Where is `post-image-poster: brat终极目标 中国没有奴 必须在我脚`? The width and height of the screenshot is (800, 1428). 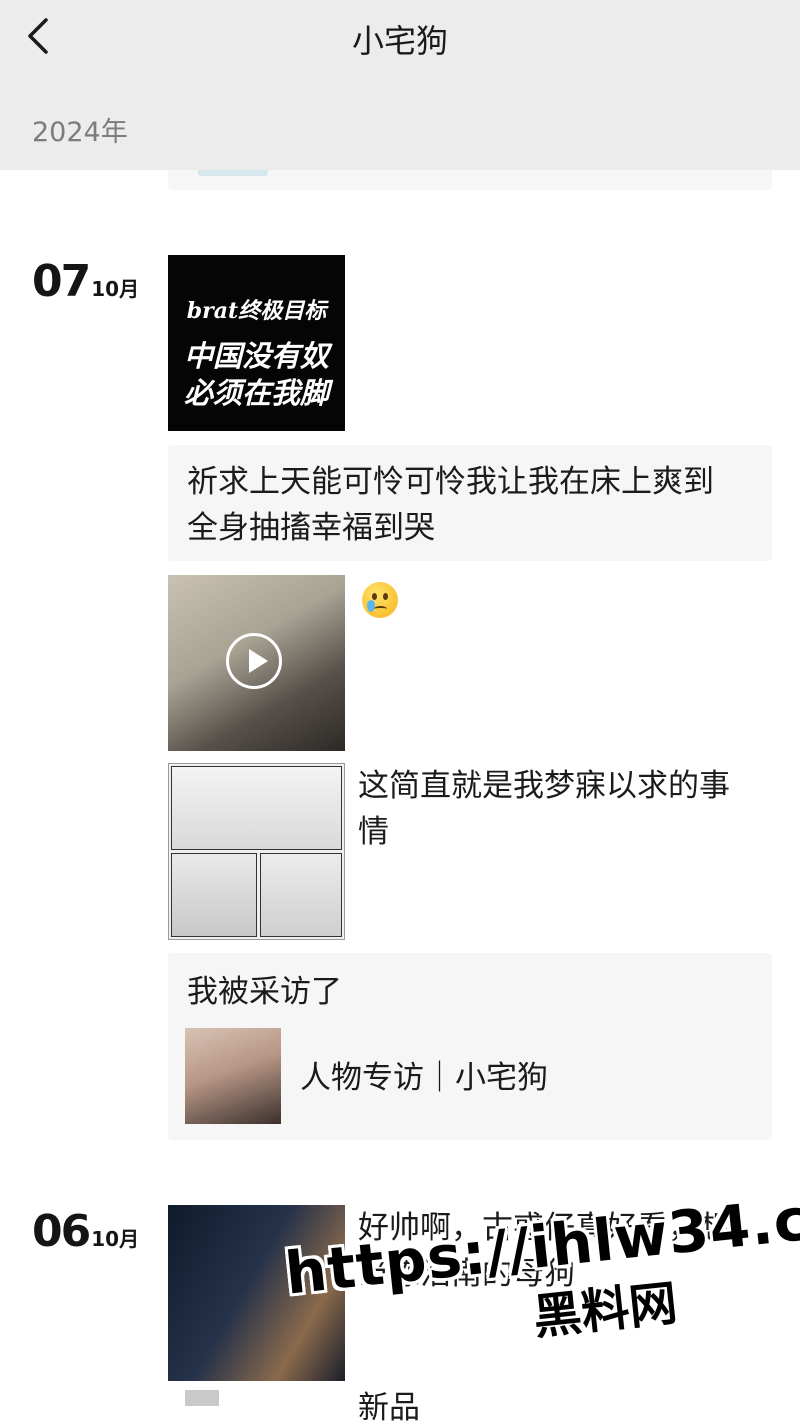 post-image-poster: brat终极目标 中国没有奴 必须在我脚 is located at coordinates (256, 343).